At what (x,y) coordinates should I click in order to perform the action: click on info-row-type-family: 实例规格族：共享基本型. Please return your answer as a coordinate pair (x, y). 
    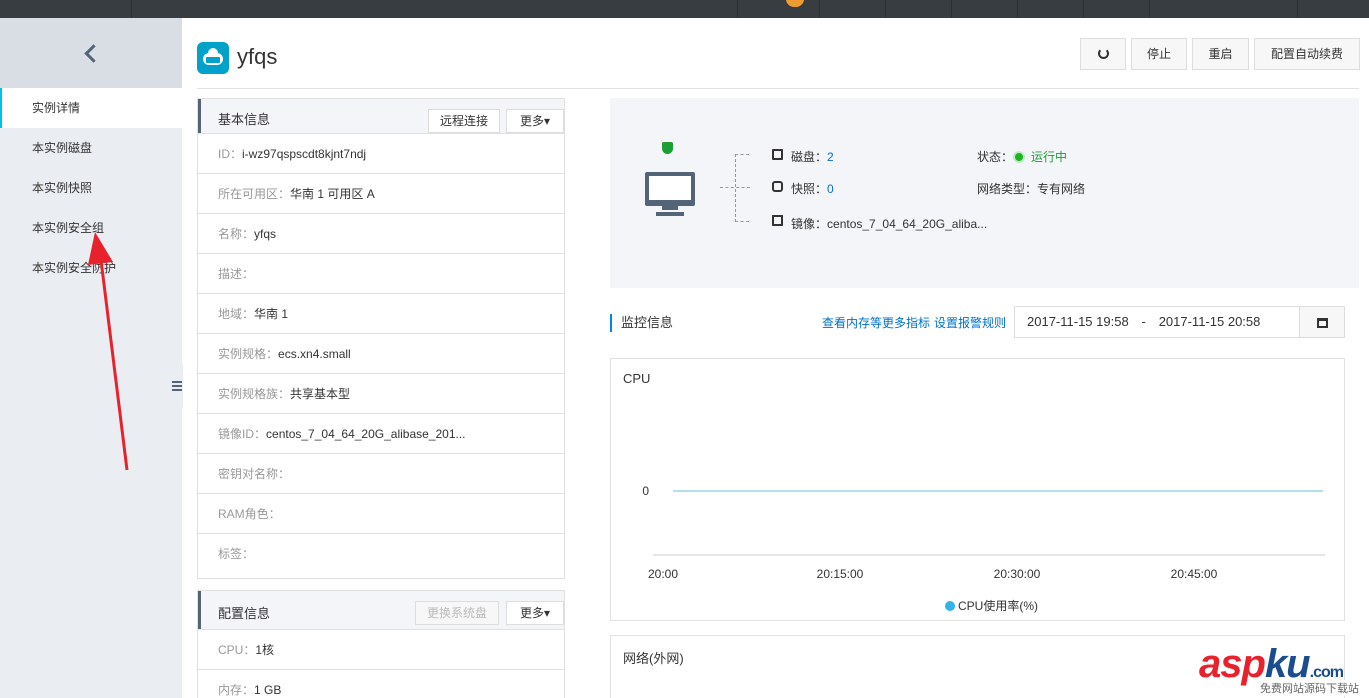
    Looking at the image, I should click on (381, 393).